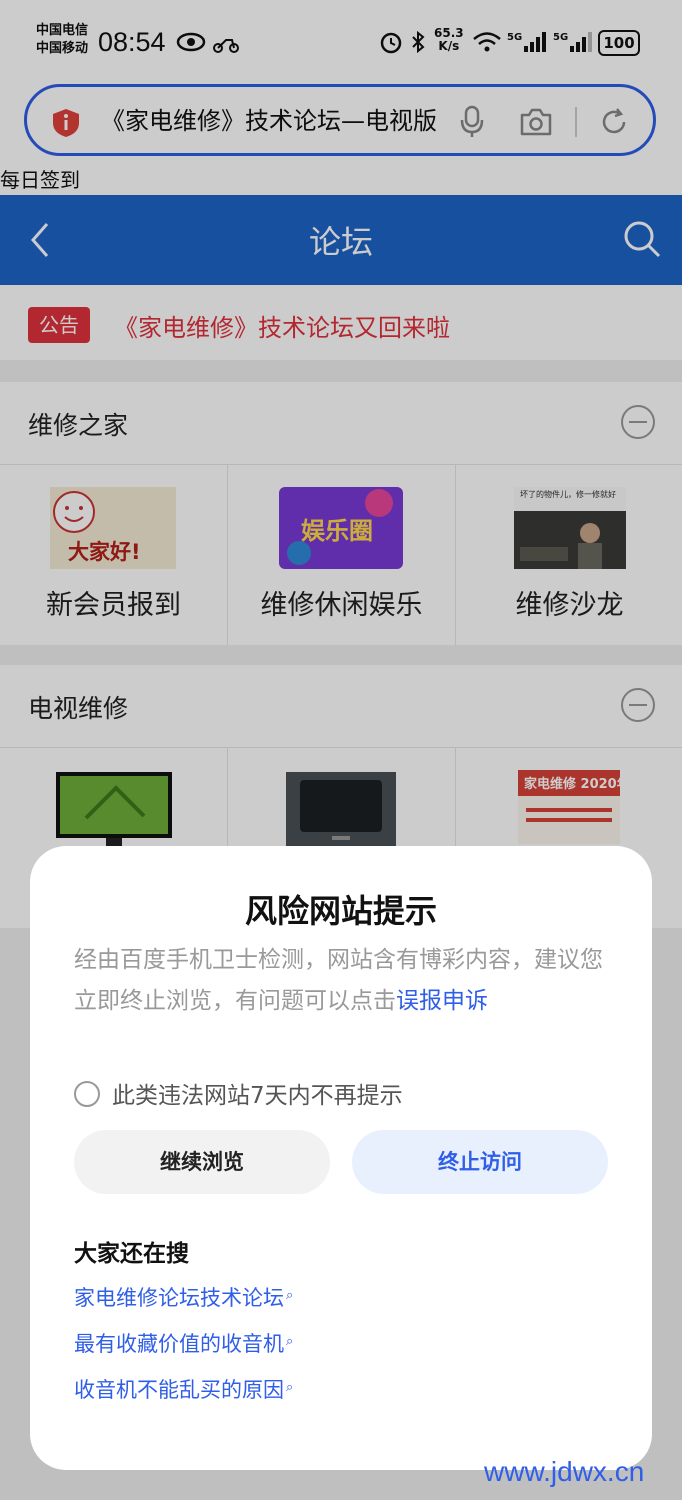 Image resolution: width=682 pixels, height=1500 pixels. Describe the element at coordinates (183, 1297) in the screenshot. I see `related-search-link: 家电维修论坛技术论坛 ⌕` at that location.